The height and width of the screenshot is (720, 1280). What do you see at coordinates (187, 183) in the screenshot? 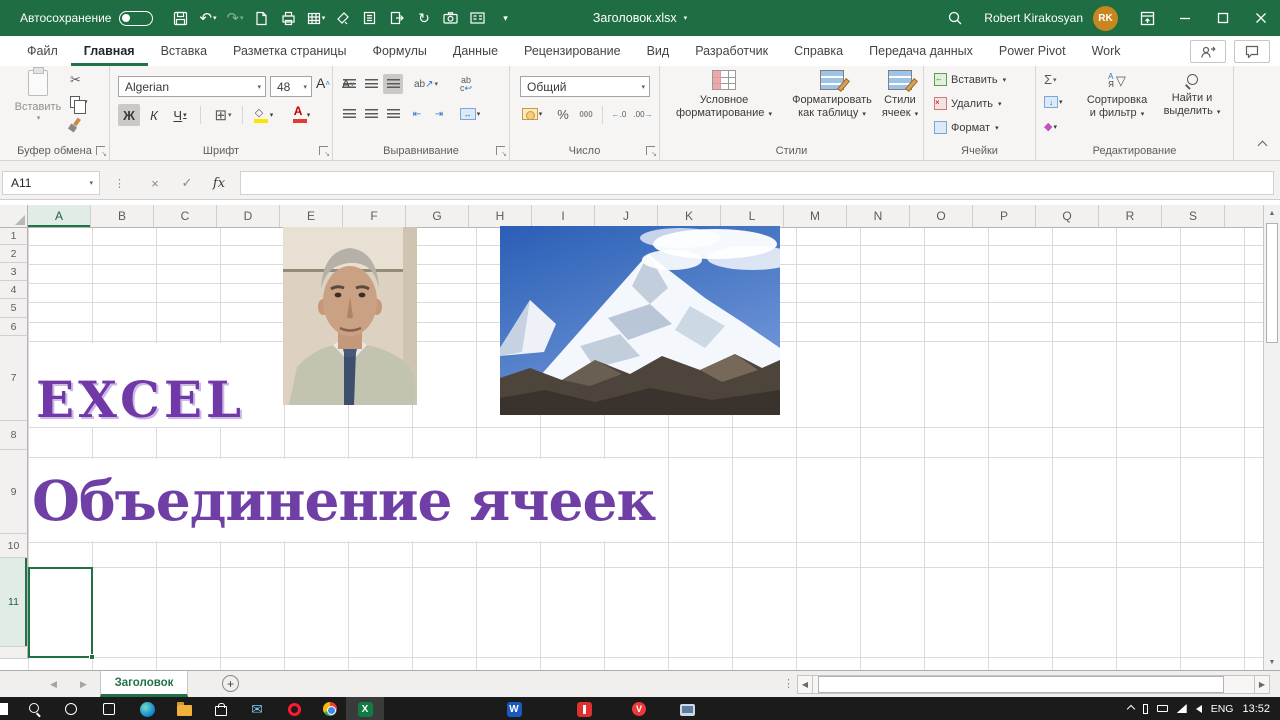
I see `enter-icon: ✓` at bounding box center [187, 183].